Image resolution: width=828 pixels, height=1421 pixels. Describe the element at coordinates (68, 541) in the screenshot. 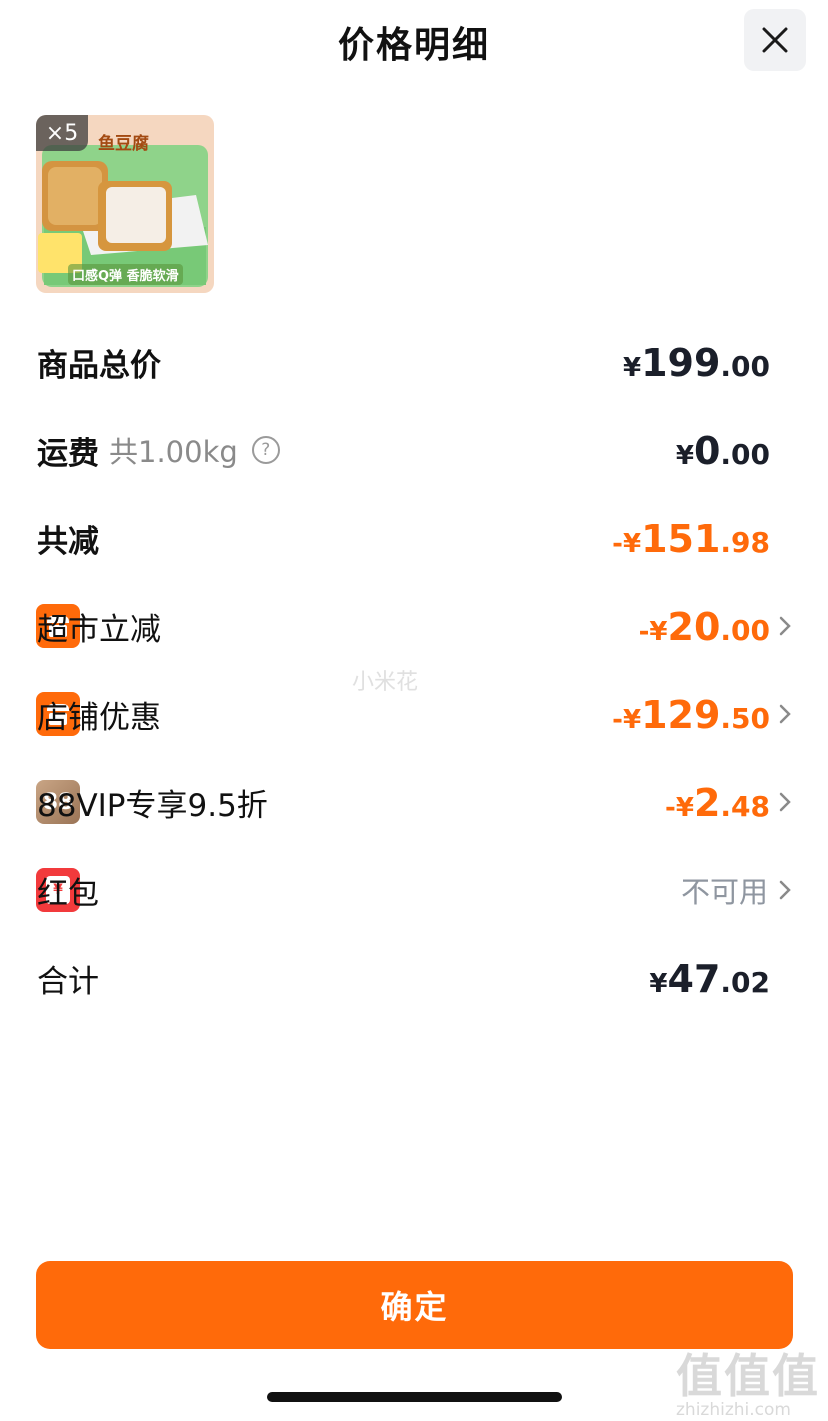

I see `total-discount-label: 共减` at that location.